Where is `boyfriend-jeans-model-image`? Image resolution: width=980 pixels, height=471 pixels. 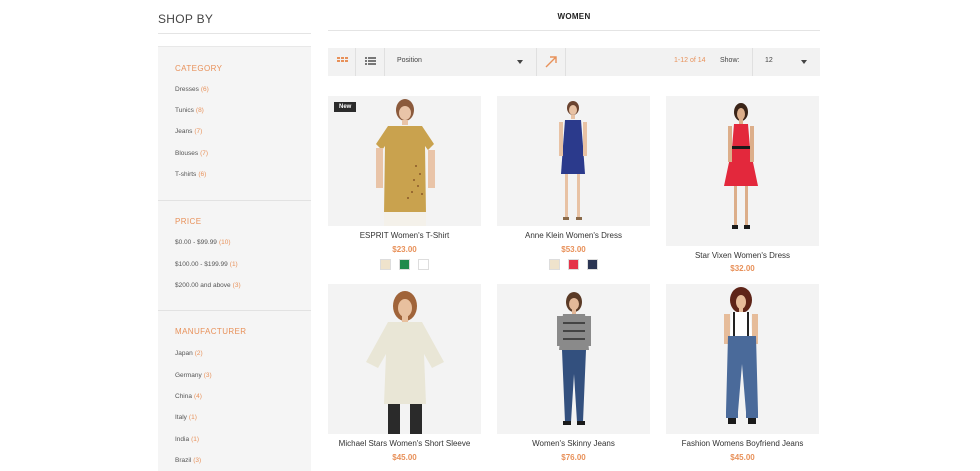 boyfriend-jeans-model-image is located at coordinates (741, 355).